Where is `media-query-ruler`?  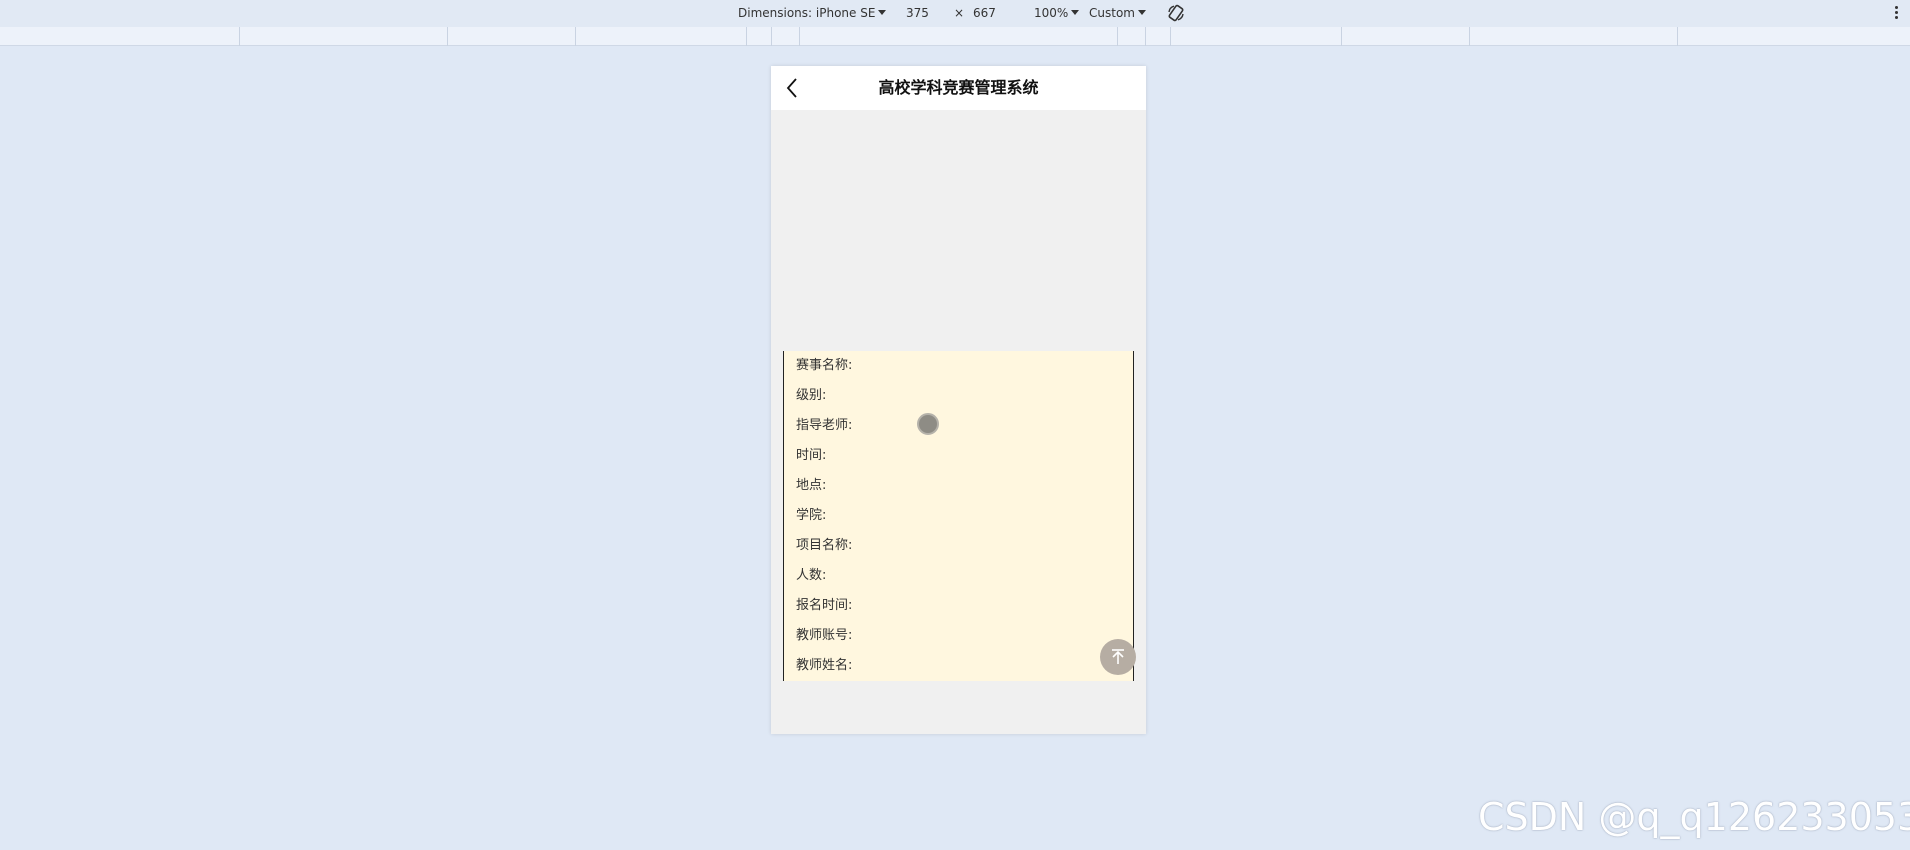
media-query-ruler is located at coordinates (955, 36).